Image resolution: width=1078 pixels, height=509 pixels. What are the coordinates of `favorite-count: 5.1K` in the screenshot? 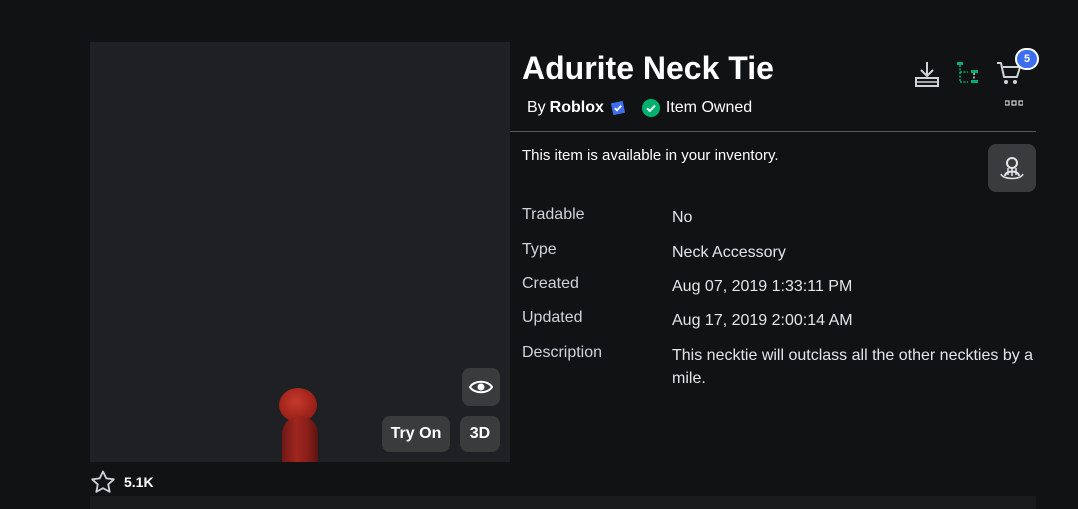 It's located at (139, 482).